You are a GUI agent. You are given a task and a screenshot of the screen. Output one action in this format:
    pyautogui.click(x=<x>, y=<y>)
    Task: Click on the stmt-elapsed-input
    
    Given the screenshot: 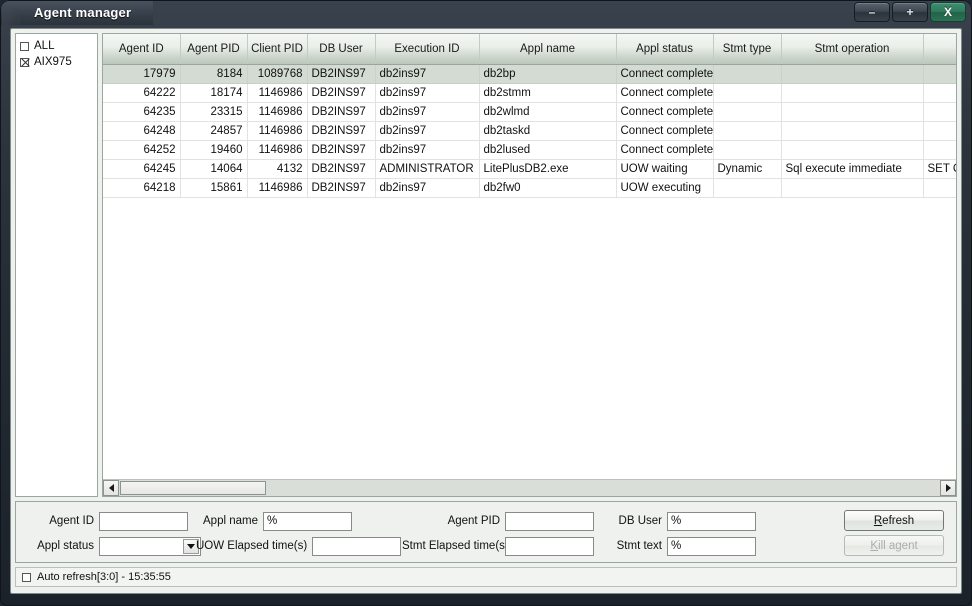 What is the action you would take?
    pyautogui.click(x=549, y=546)
    